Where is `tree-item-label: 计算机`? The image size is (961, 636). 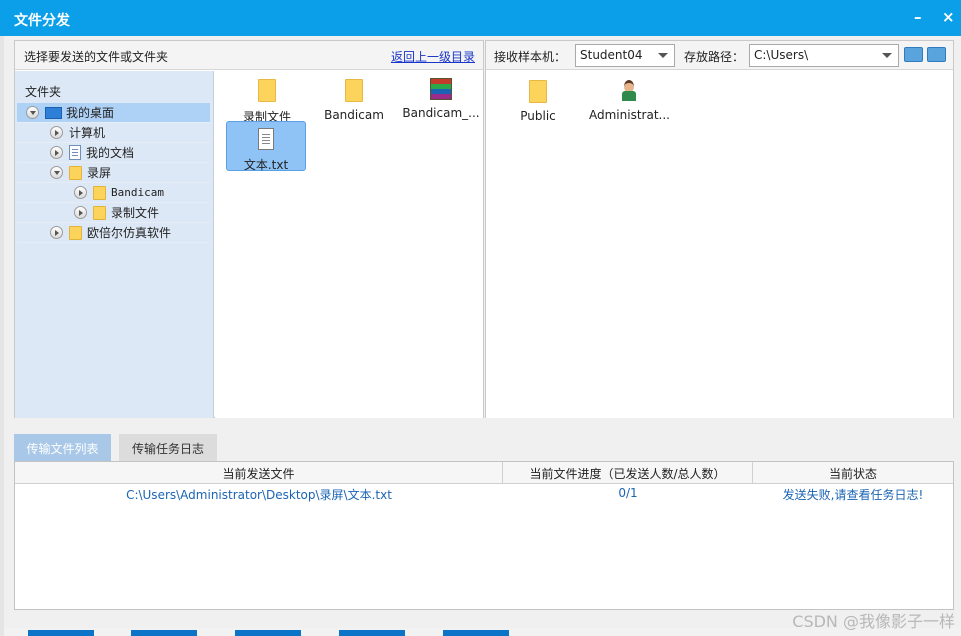
tree-item-label: 计算机 is located at coordinates (87, 133).